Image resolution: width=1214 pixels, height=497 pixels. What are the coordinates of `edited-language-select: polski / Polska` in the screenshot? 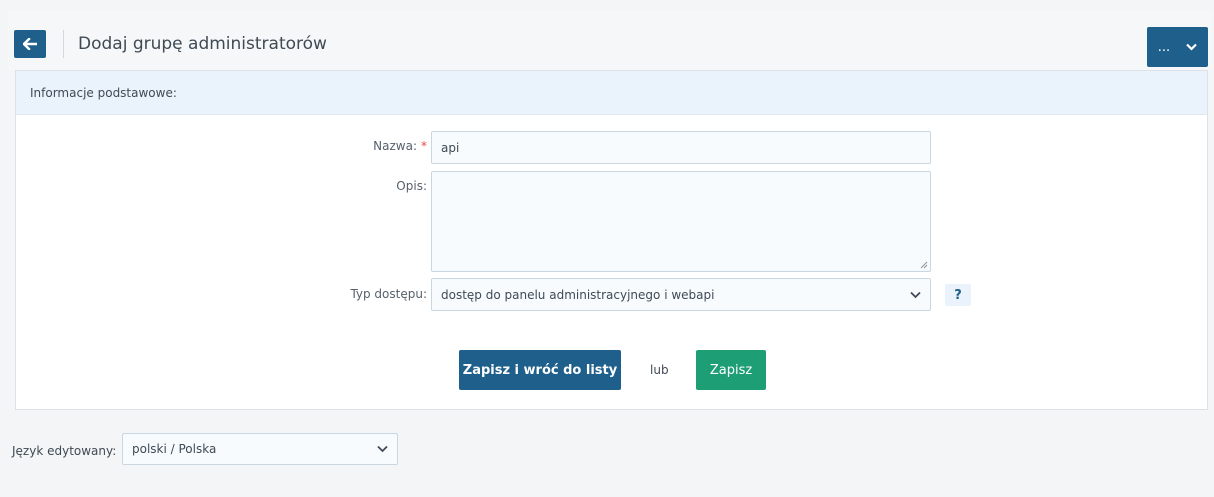 It's located at (260, 449).